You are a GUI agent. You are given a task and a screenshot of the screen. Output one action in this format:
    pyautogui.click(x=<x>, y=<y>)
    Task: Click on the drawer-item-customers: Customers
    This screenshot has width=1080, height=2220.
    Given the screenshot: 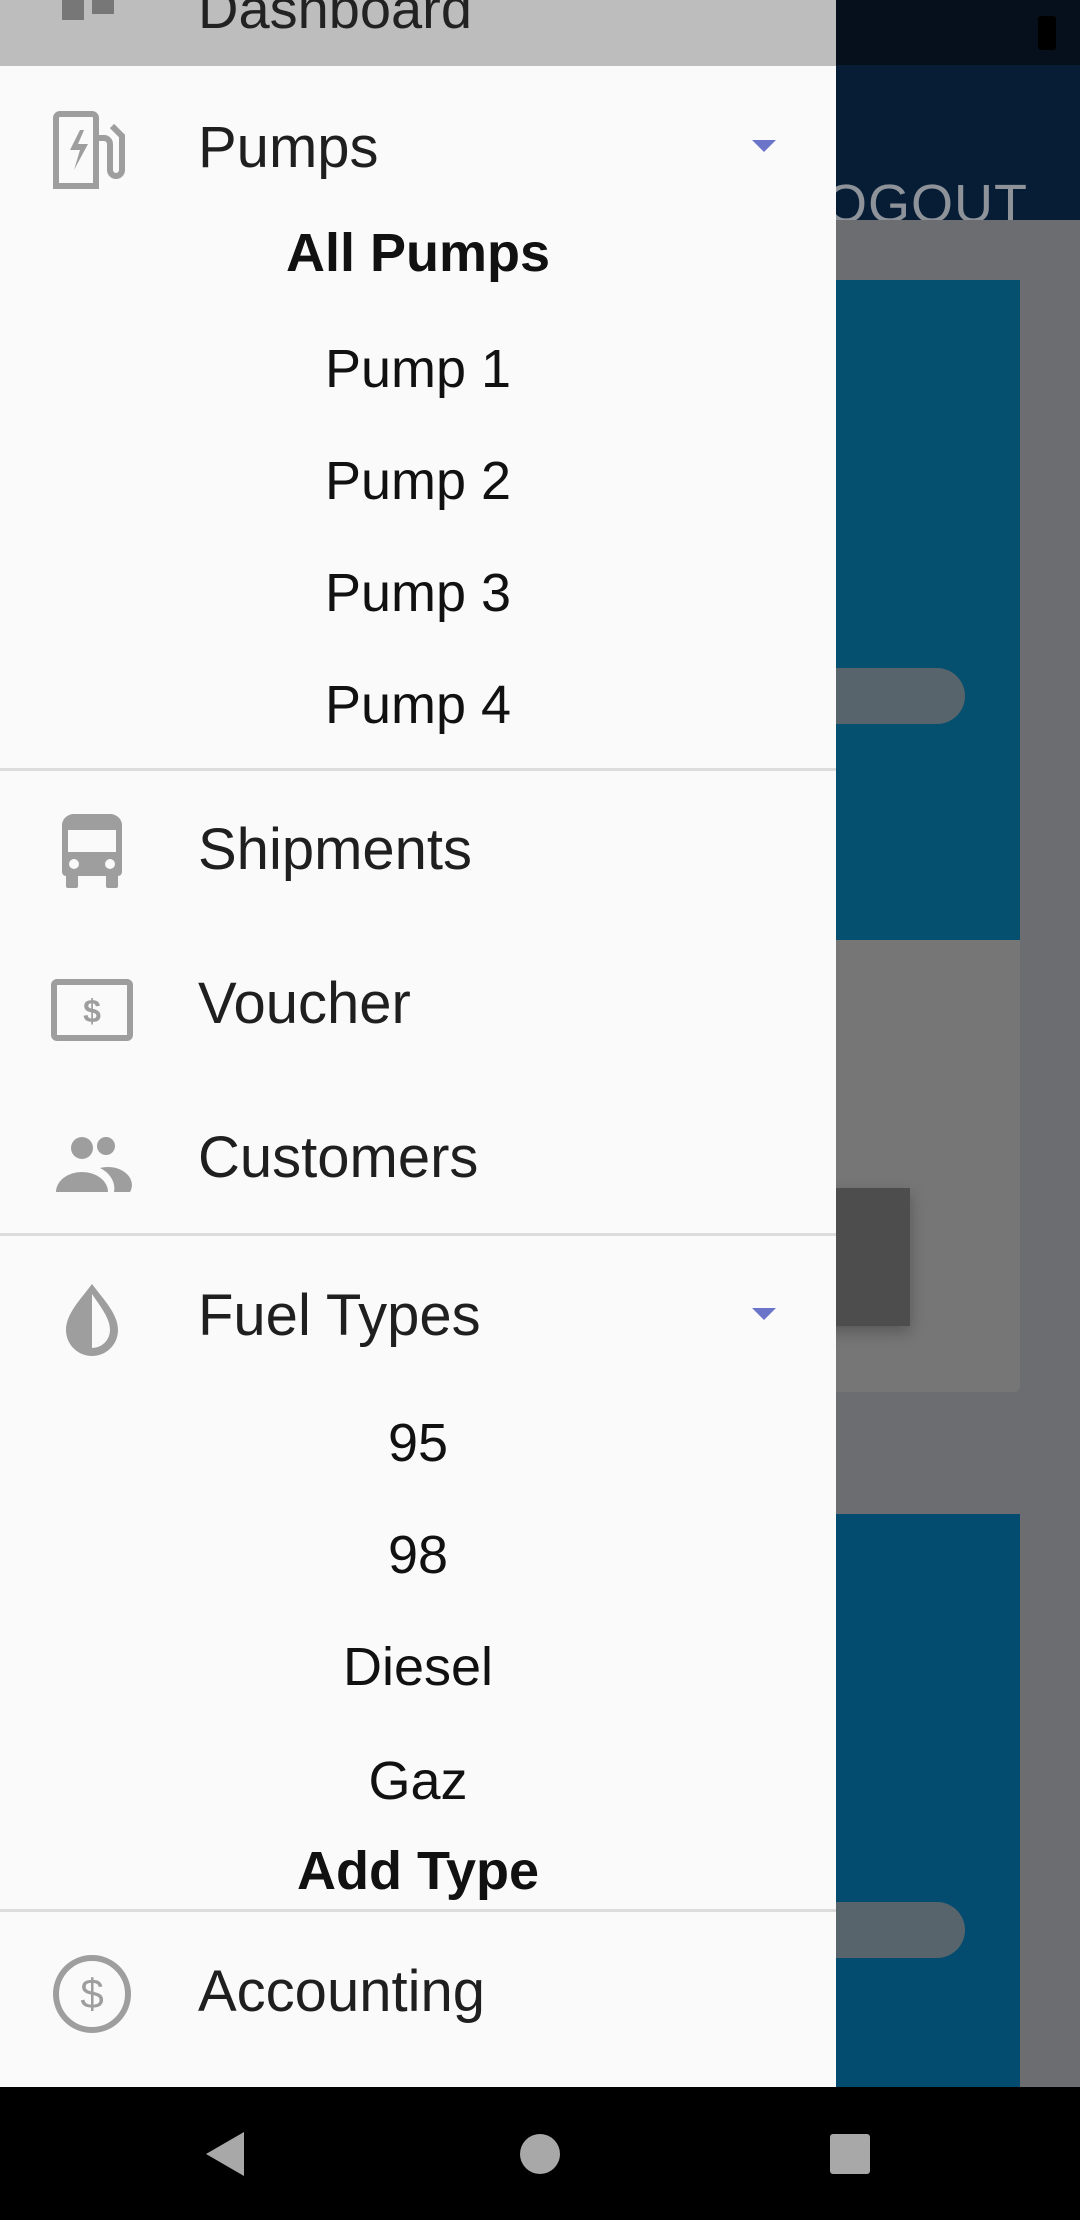 What is the action you would take?
    pyautogui.click(x=418, y=1154)
    